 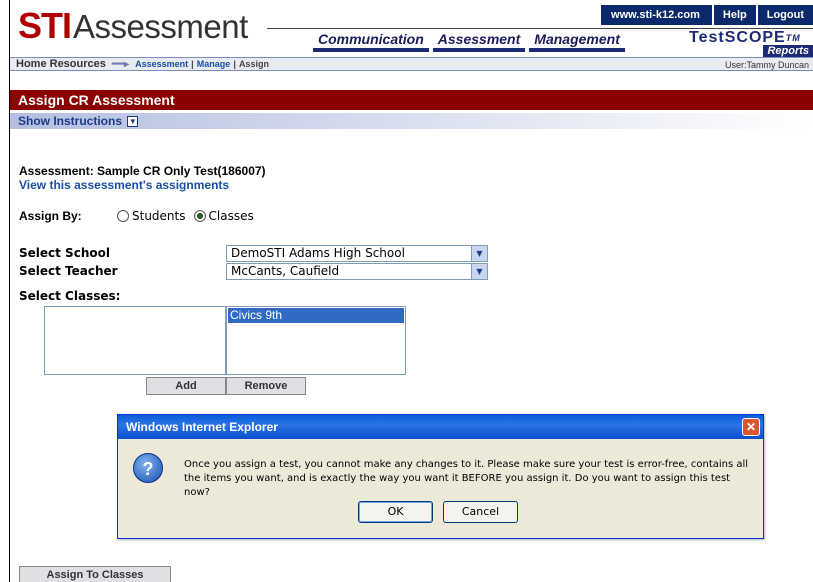 What do you see at coordinates (148, 468) in the screenshot?
I see `question-icon: ?` at bounding box center [148, 468].